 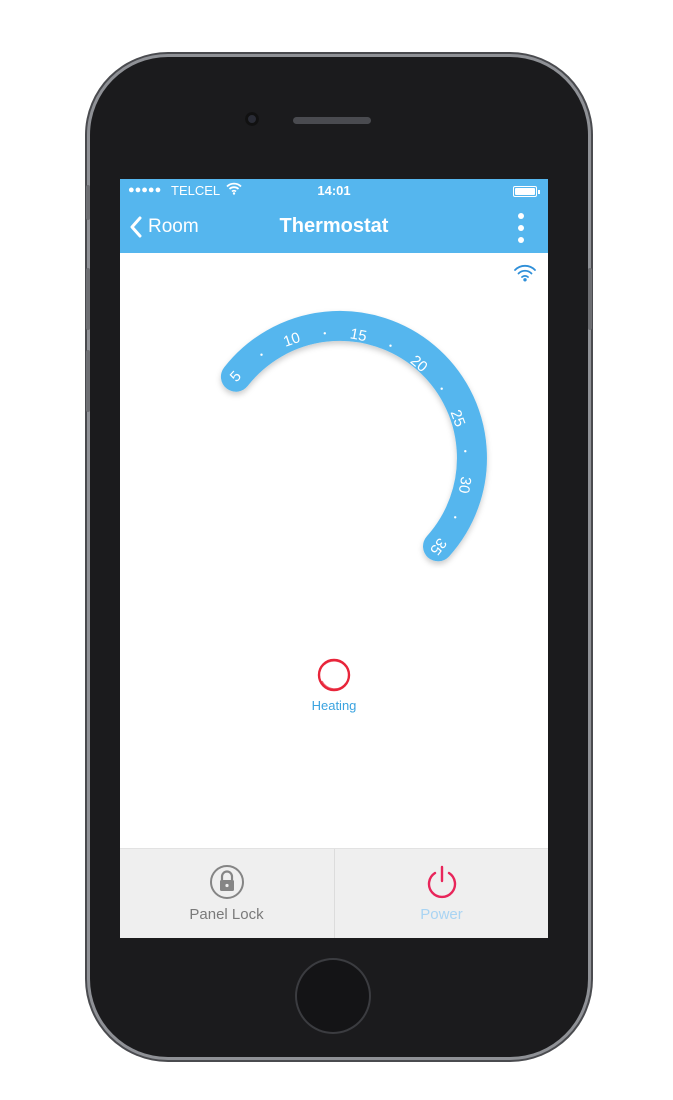 What do you see at coordinates (88, 381) in the screenshot?
I see `volume-down-button` at bounding box center [88, 381].